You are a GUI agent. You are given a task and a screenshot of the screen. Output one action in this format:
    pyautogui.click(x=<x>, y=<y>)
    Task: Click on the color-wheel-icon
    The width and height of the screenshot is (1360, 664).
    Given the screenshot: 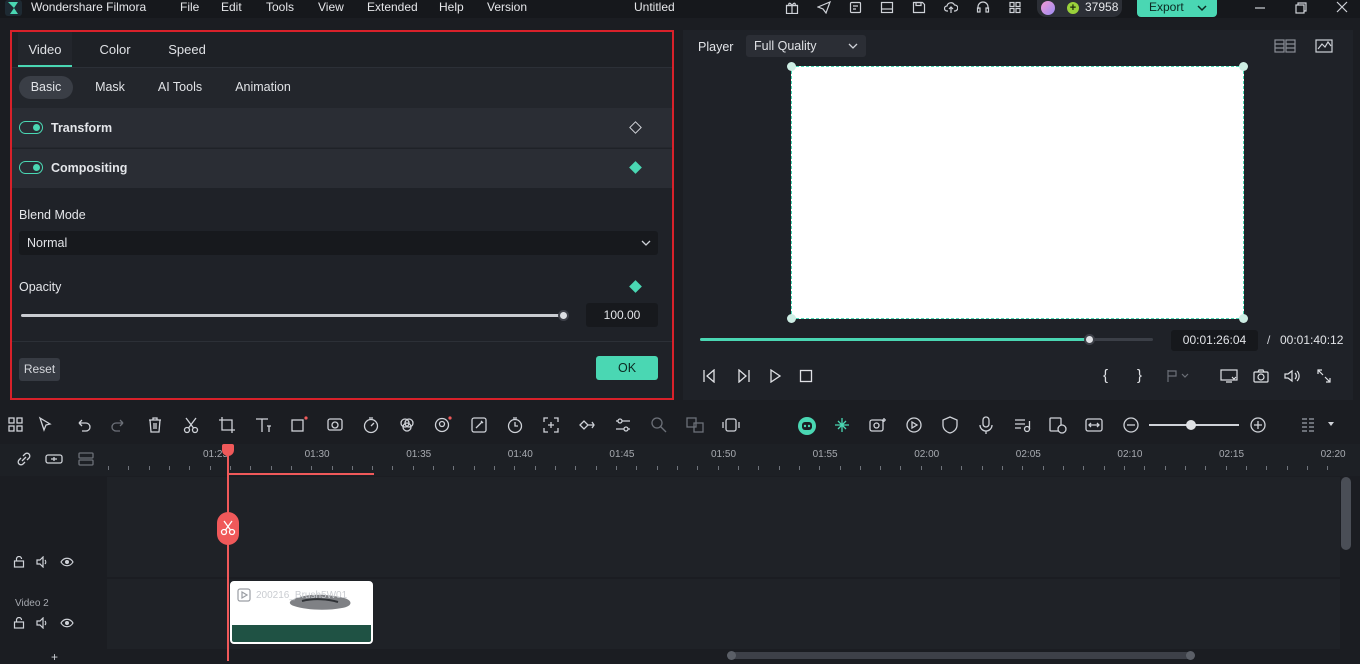 What is the action you would take?
    pyautogui.click(x=407, y=425)
    